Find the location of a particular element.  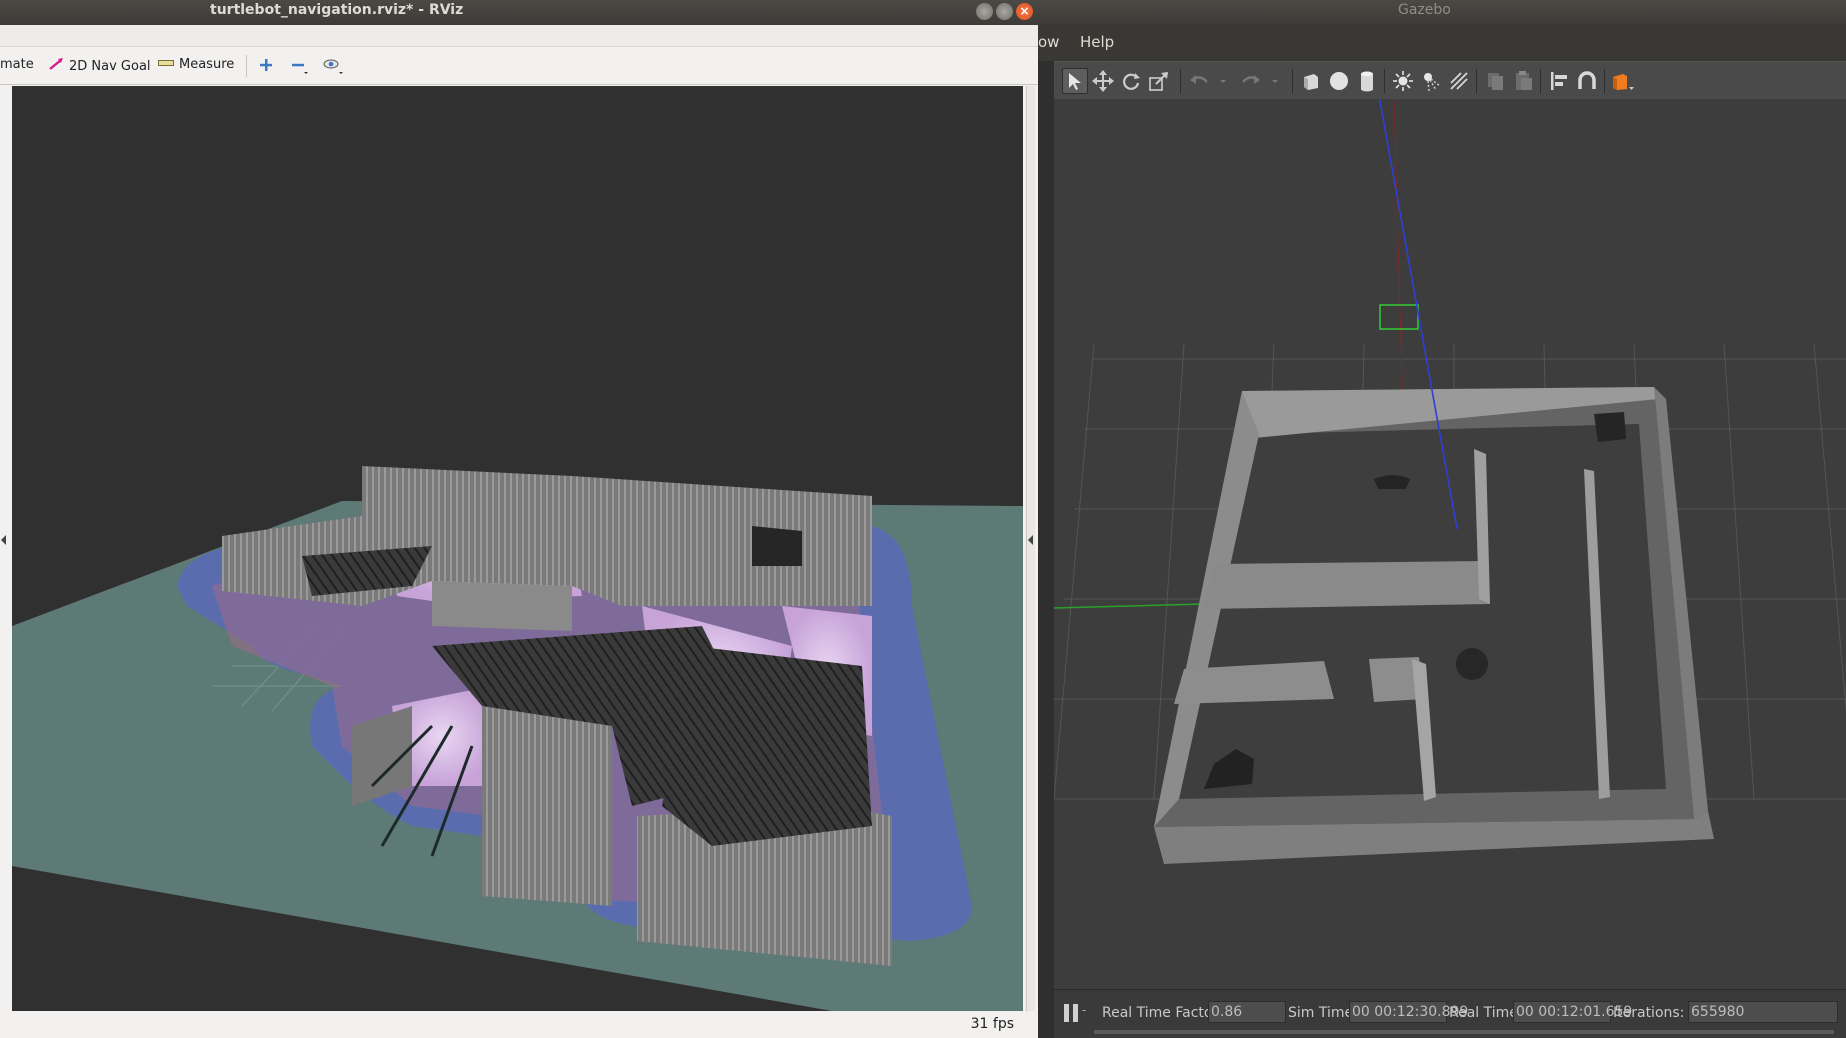

nav-goal-arrow-icon is located at coordinates (56, 66).